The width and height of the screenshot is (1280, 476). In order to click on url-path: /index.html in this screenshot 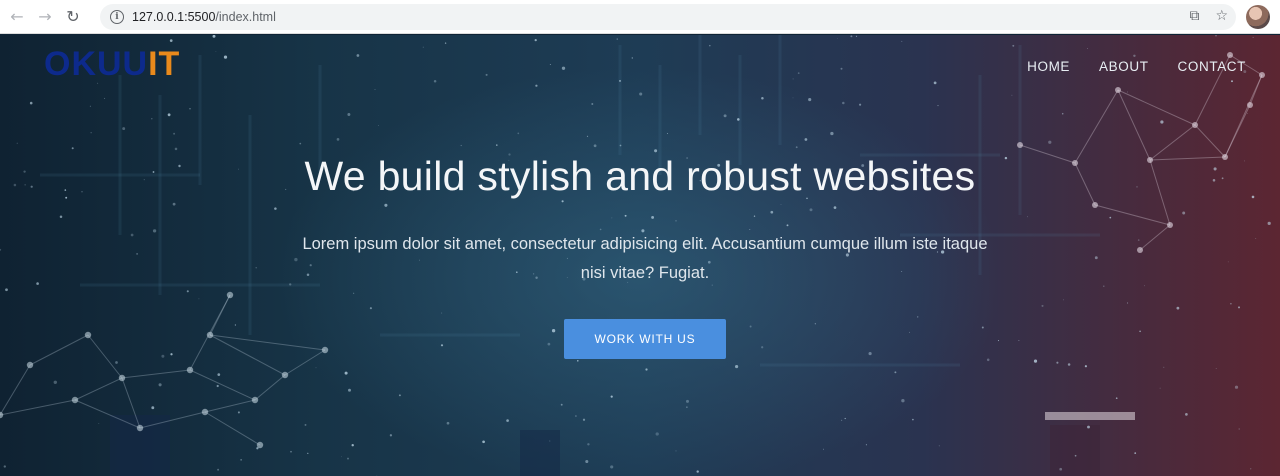, I will do `click(245, 17)`.